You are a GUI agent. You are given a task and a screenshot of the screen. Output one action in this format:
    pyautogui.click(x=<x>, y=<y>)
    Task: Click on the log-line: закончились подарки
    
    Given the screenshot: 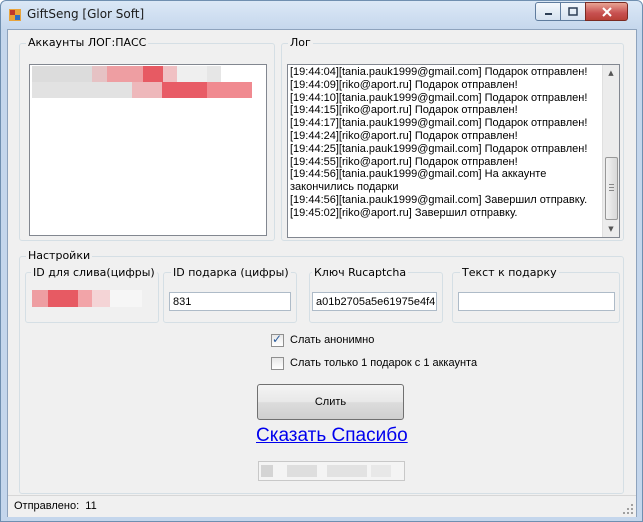 What is the action you would take?
    pyautogui.click(x=344, y=187)
    